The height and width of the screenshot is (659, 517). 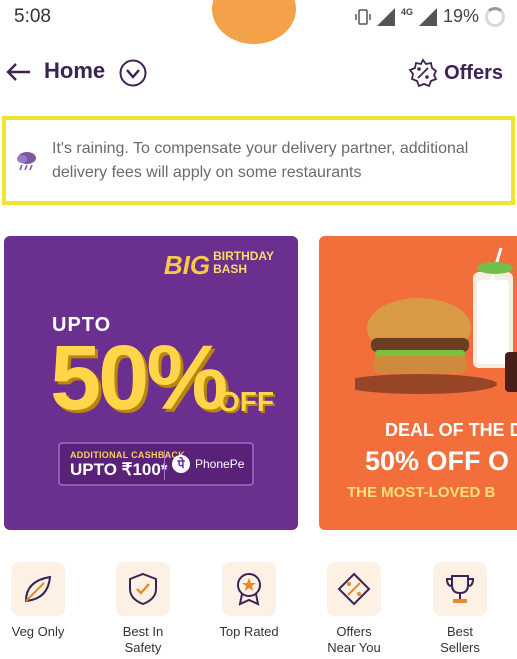 I want to click on category-label: Veg Only, so click(x=38, y=631).